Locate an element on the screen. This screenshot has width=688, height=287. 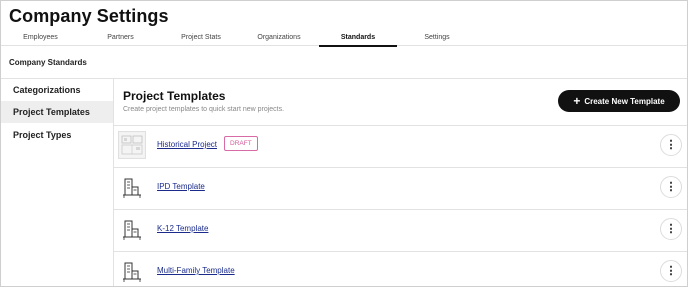
floorplan-thumbnail is located at coordinates (132, 145).